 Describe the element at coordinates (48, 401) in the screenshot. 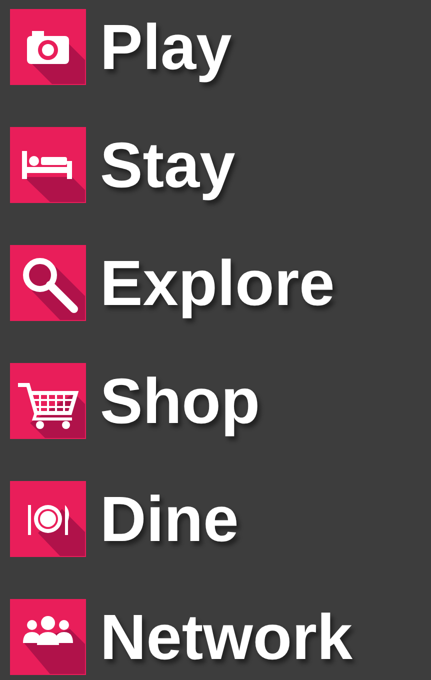

I see `shopping-cart-icon` at that location.